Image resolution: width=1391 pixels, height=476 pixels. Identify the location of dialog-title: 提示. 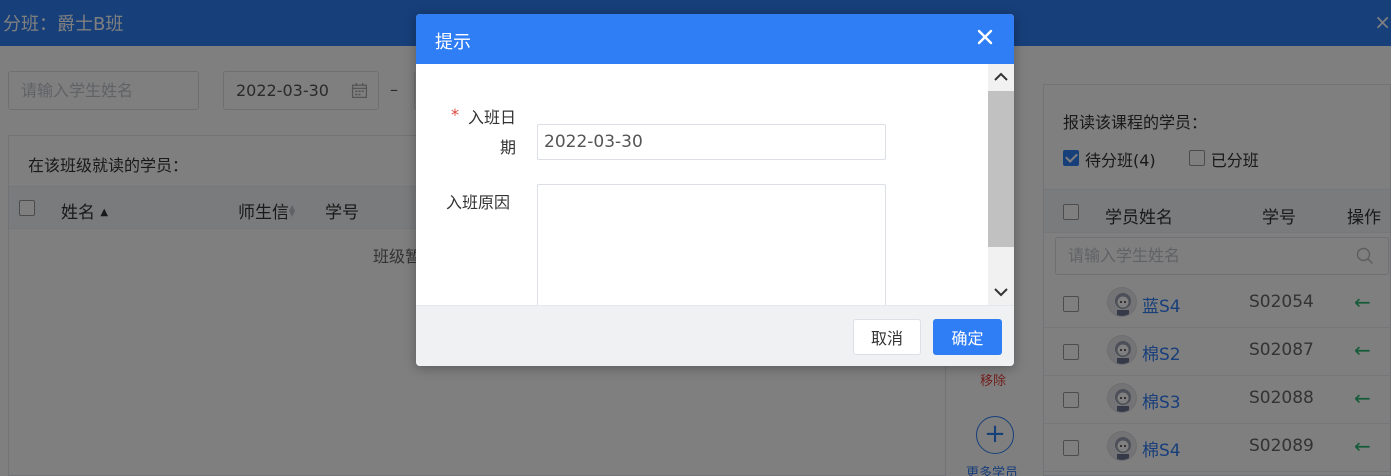
(453, 42).